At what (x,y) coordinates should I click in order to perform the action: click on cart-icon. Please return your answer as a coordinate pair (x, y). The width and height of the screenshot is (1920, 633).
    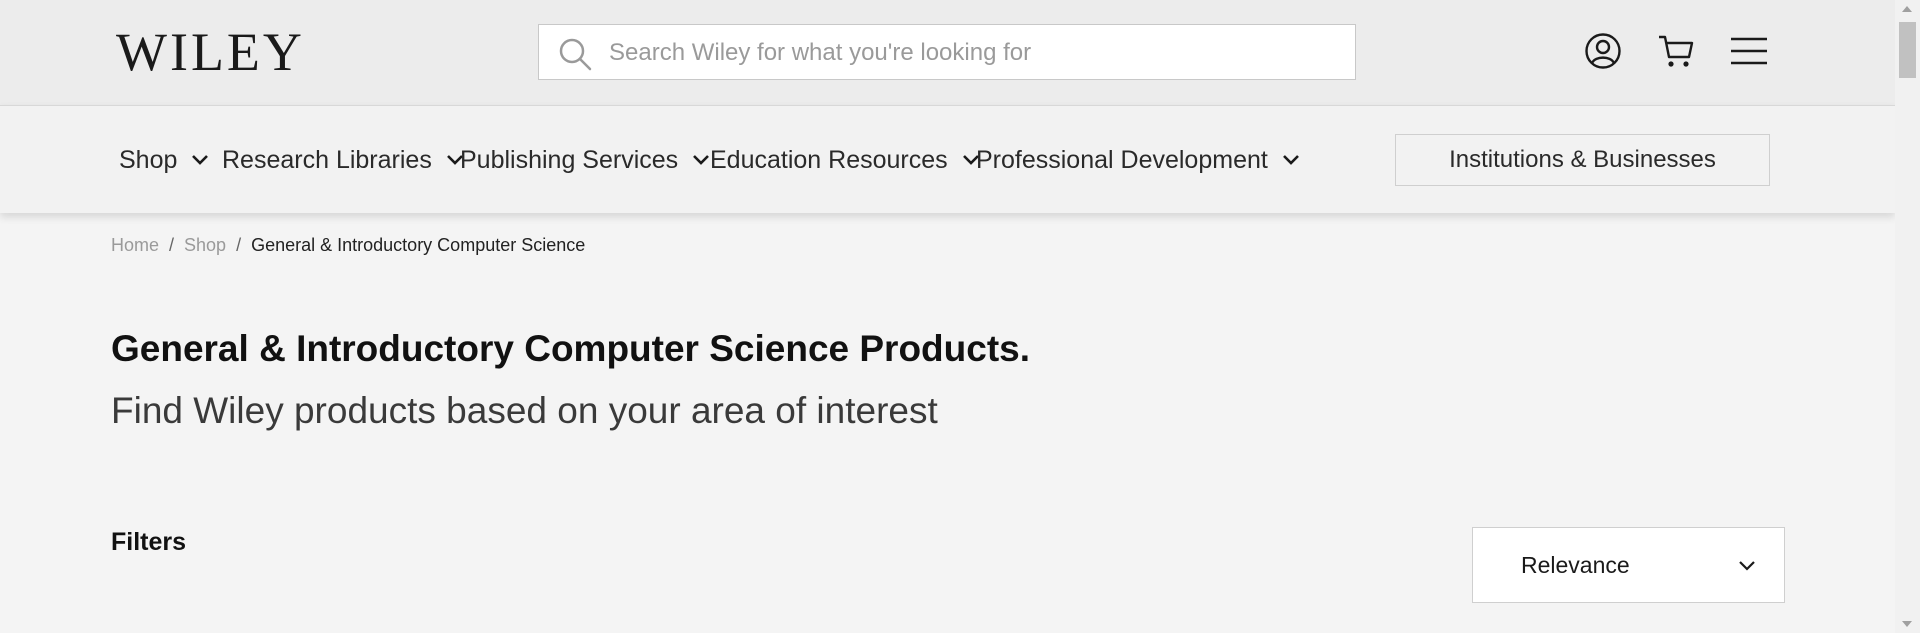
    Looking at the image, I should click on (1676, 51).